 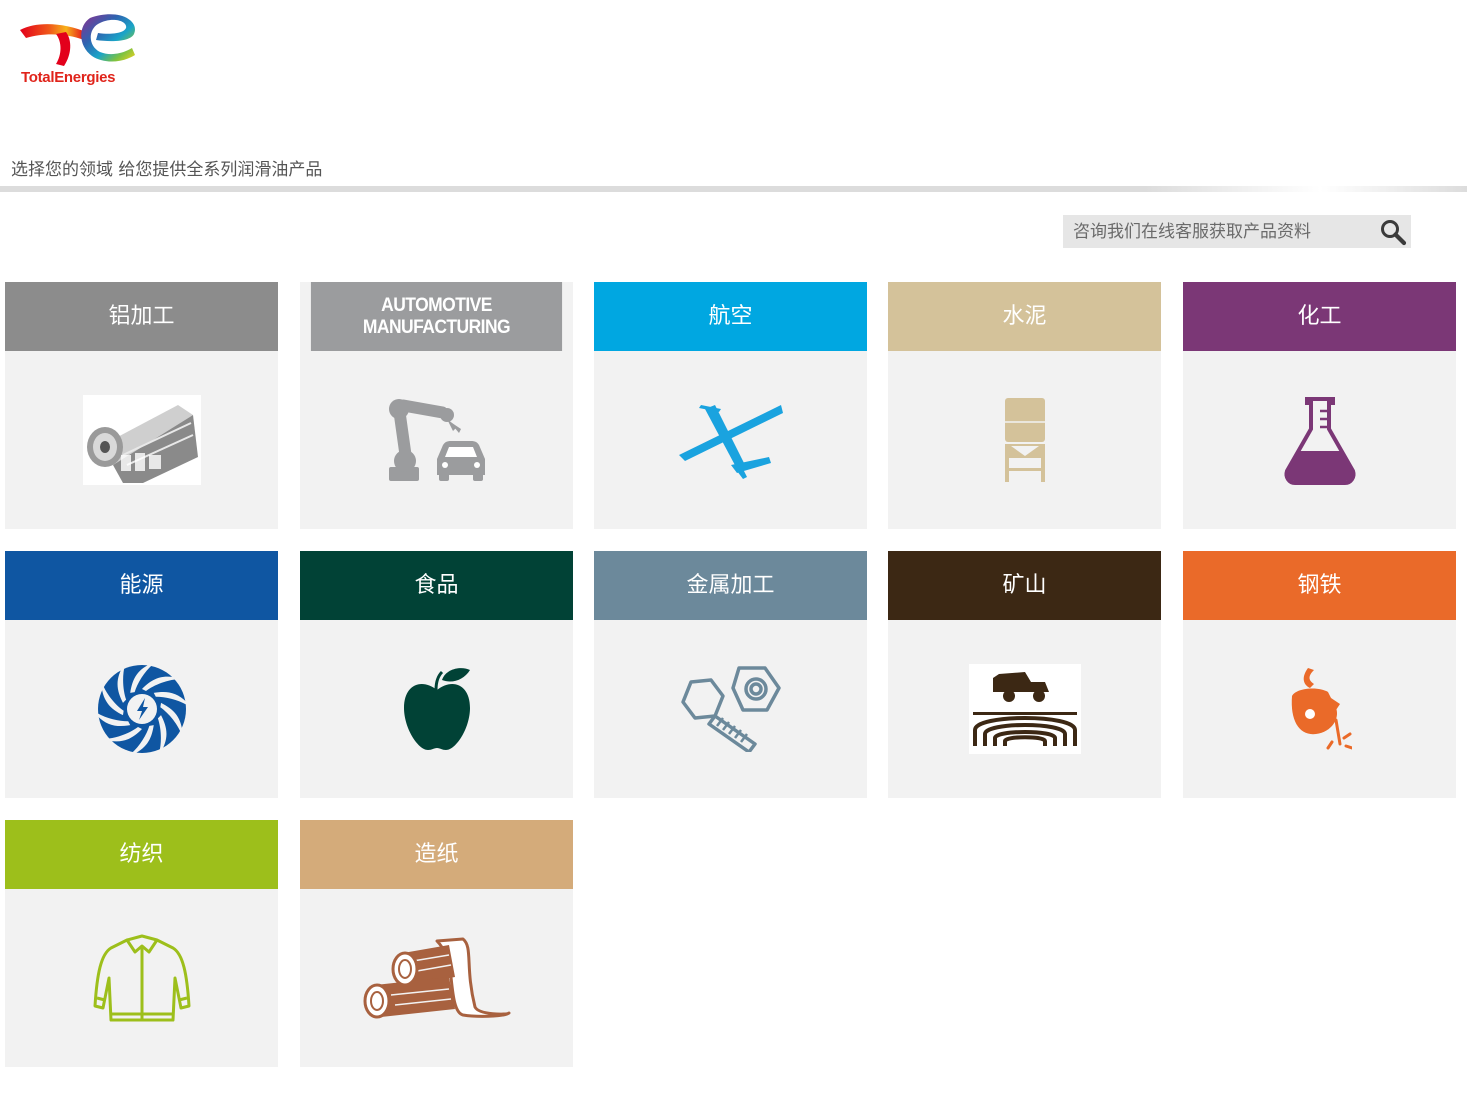 What do you see at coordinates (1321, 709) in the screenshot?
I see `ladle-icon` at bounding box center [1321, 709].